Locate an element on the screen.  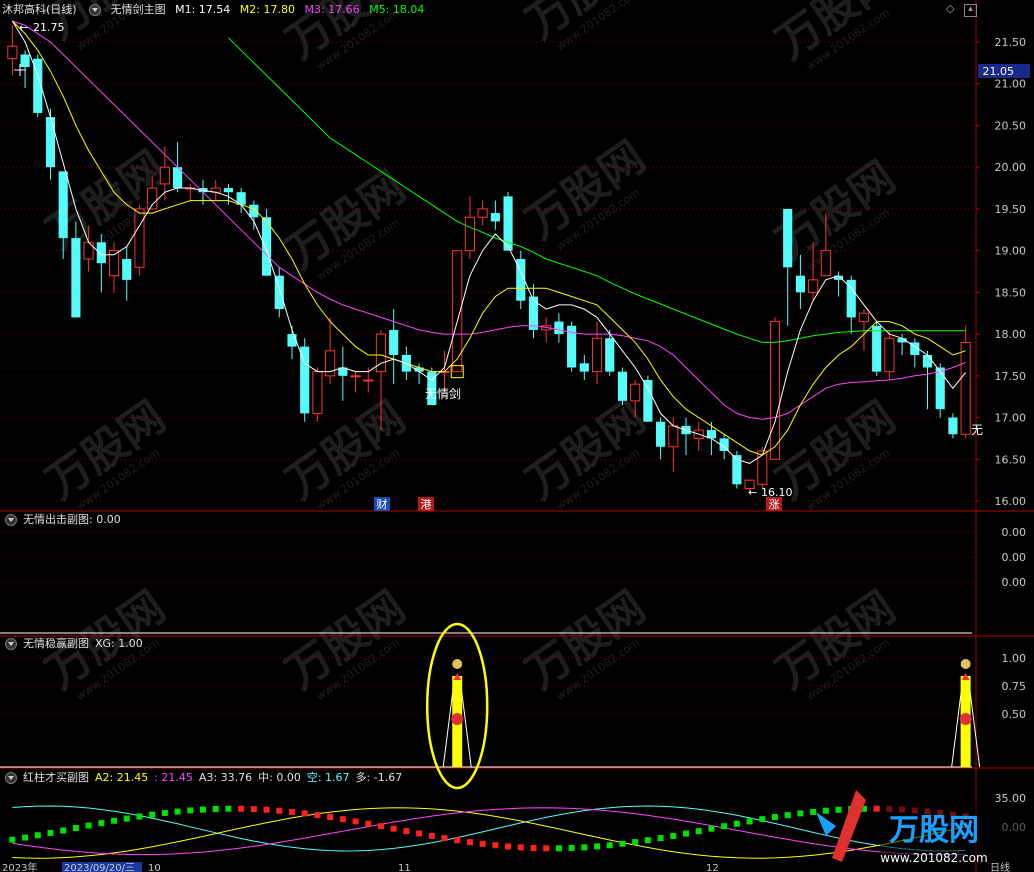
sub1-title: 无情出击副图 is located at coordinates (56, 519).